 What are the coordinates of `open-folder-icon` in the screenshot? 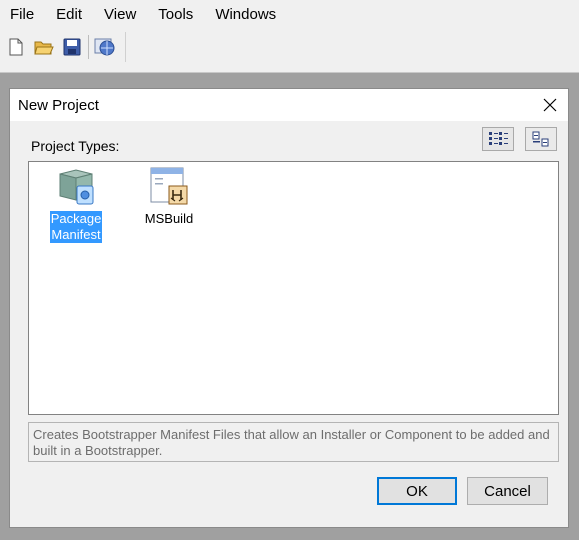 It's located at (44, 47).